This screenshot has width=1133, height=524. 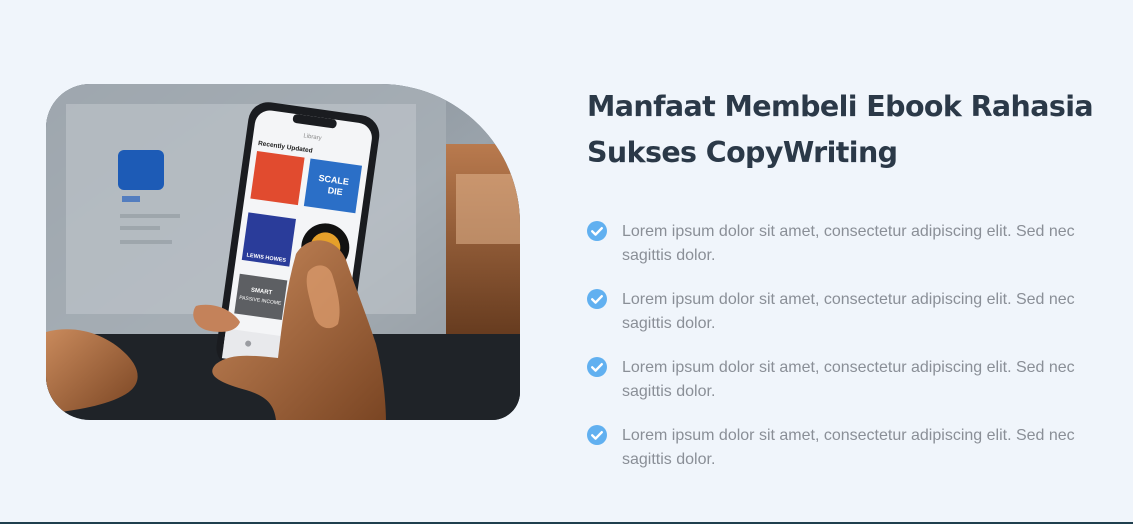 I want to click on svg-text: DIE, so click(x=335, y=191).